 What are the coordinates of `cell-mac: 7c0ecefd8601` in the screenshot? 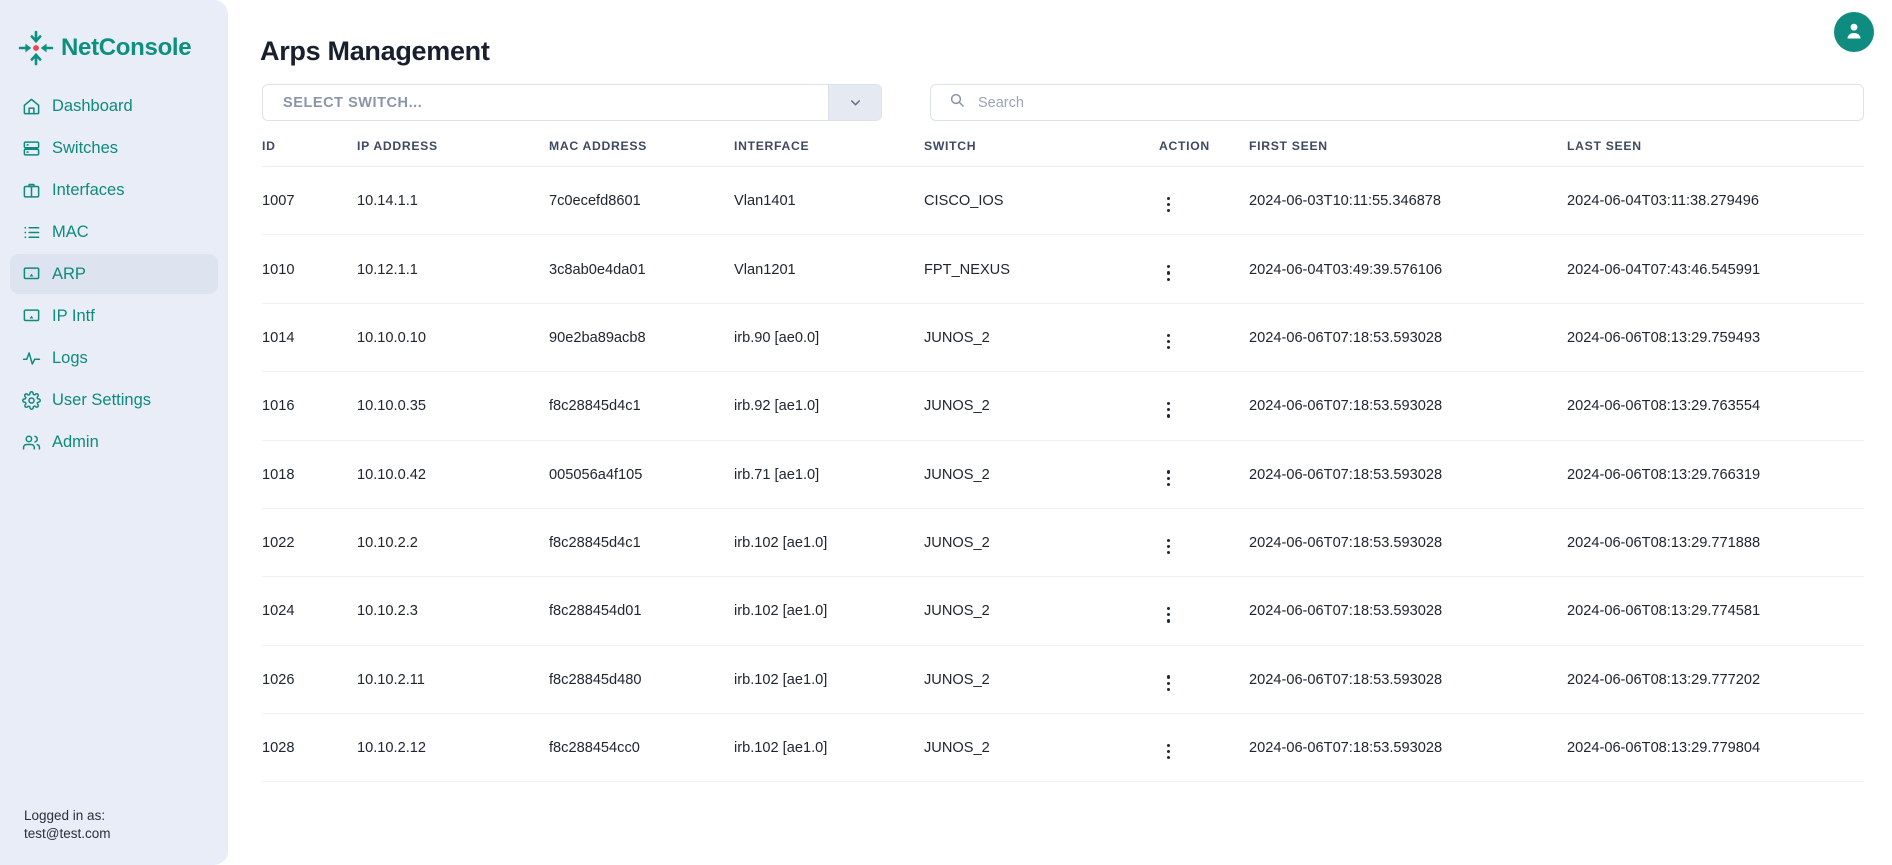 It's located at (641, 201).